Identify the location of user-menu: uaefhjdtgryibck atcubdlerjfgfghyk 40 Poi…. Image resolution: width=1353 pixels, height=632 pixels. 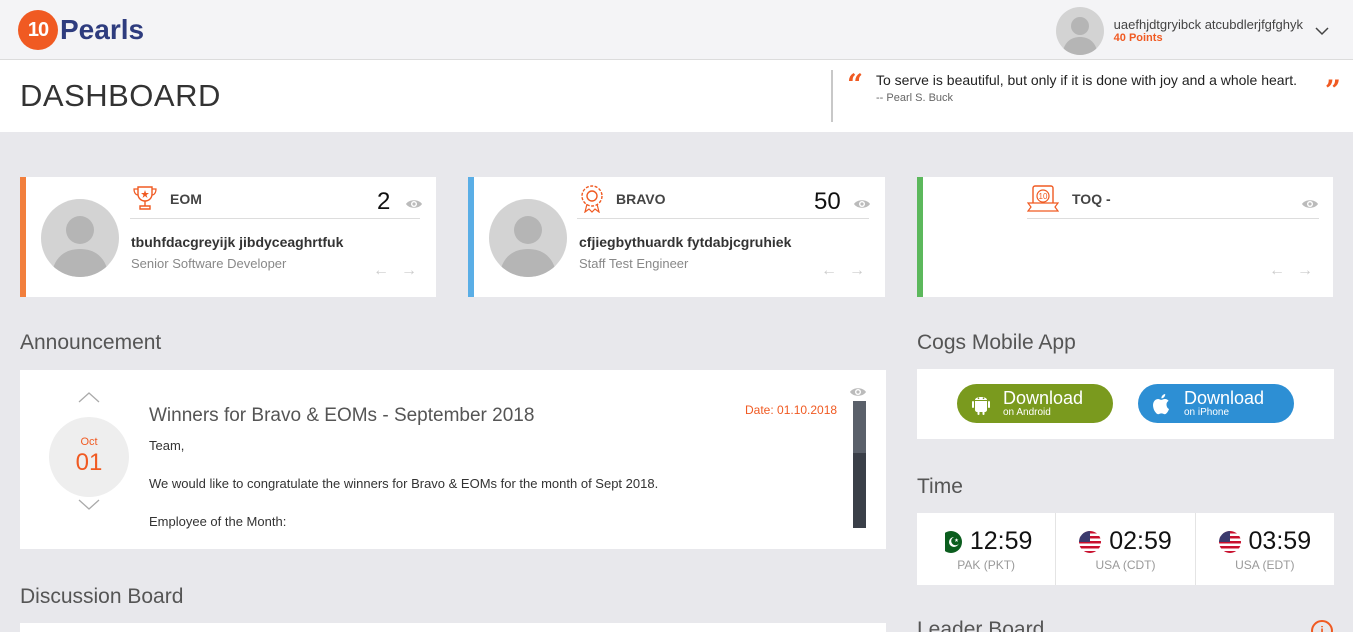
(1192, 31).